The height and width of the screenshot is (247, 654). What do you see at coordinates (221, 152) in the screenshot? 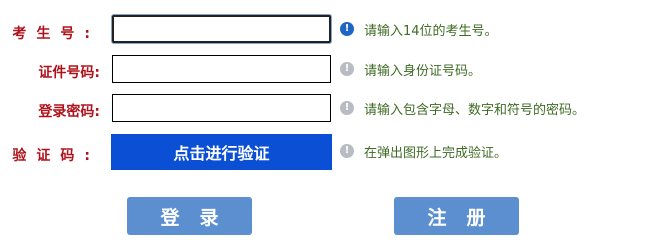
I see `verify-button: 点击进行验证` at bounding box center [221, 152].